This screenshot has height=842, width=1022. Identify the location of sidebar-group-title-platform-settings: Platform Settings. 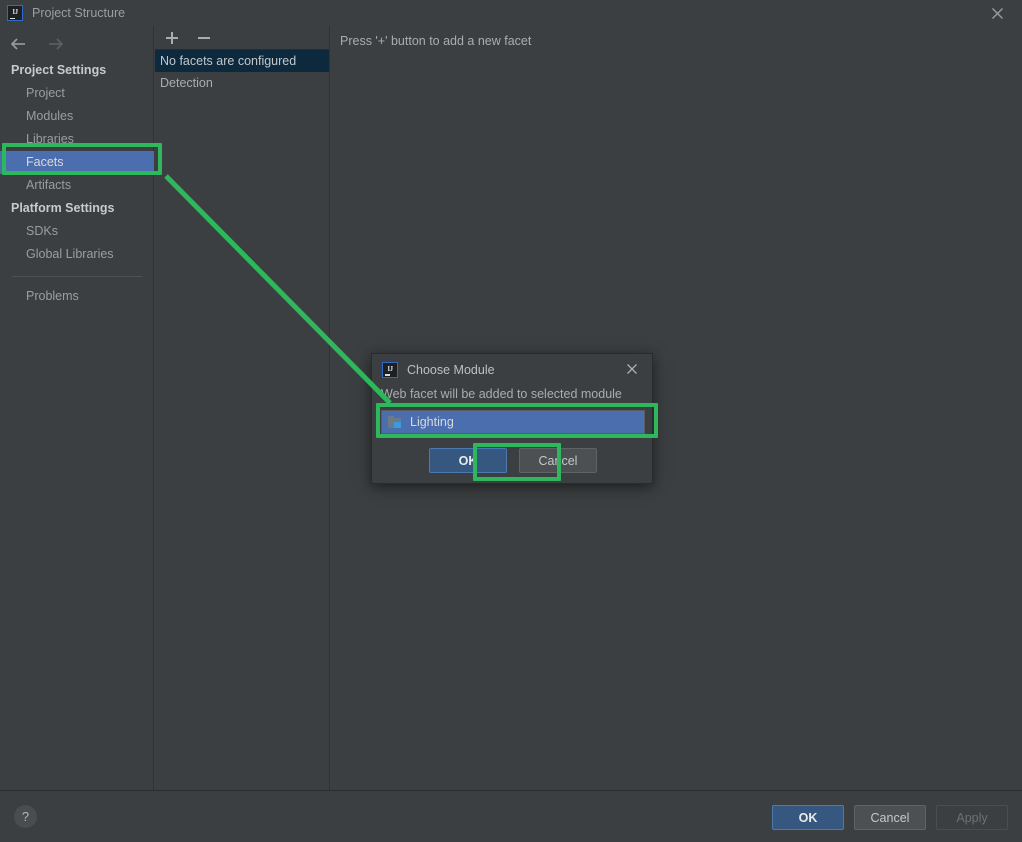
(63, 208).